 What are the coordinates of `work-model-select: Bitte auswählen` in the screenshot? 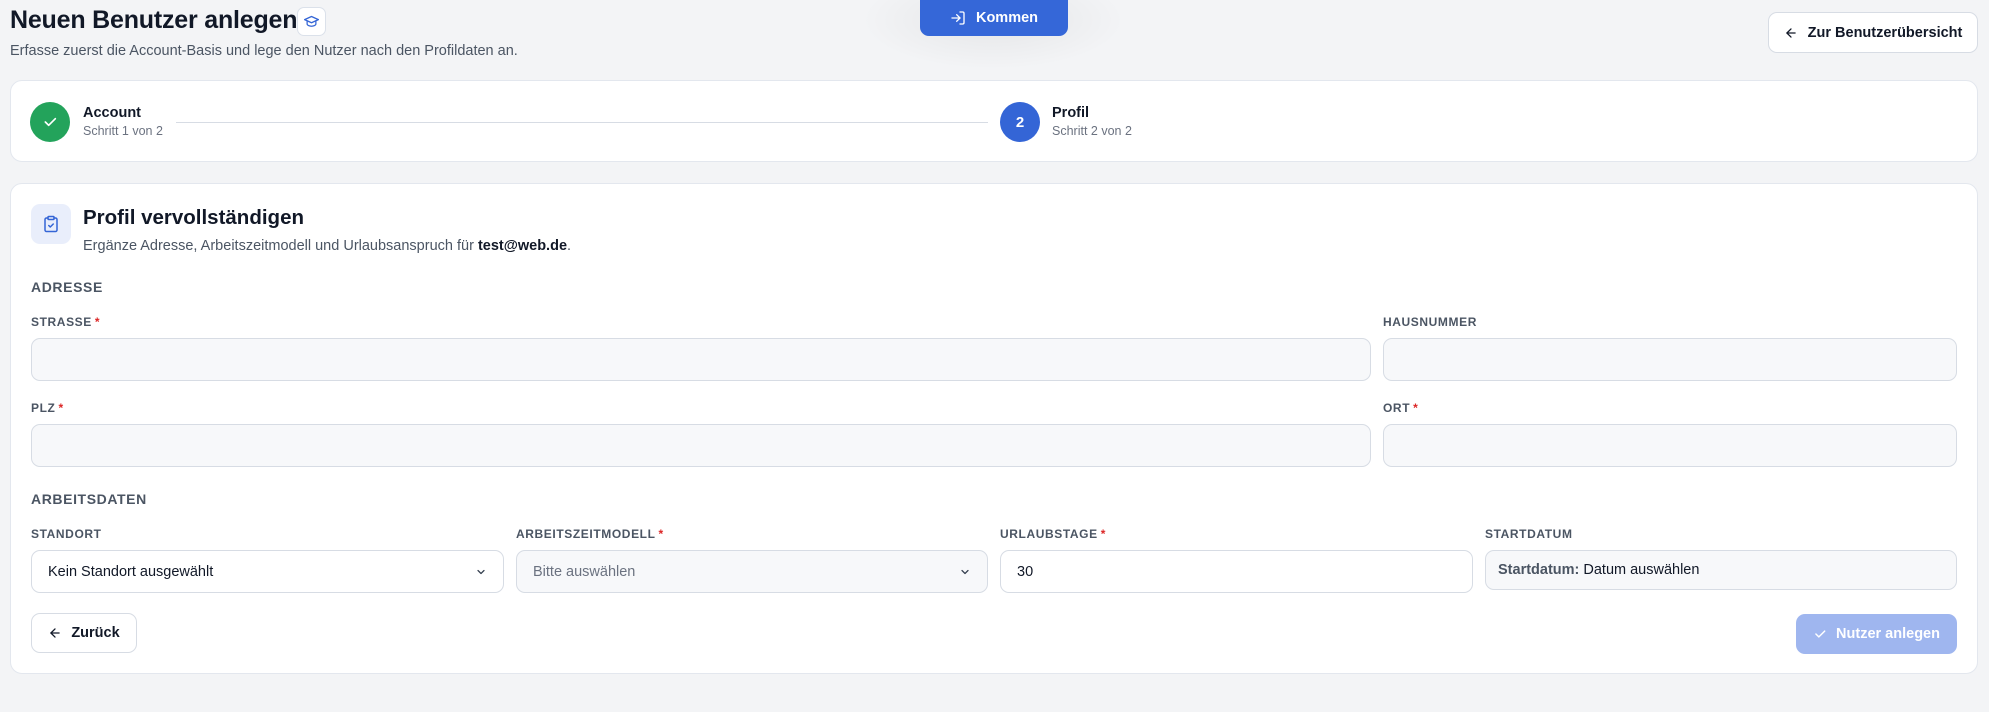 It's located at (752, 571).